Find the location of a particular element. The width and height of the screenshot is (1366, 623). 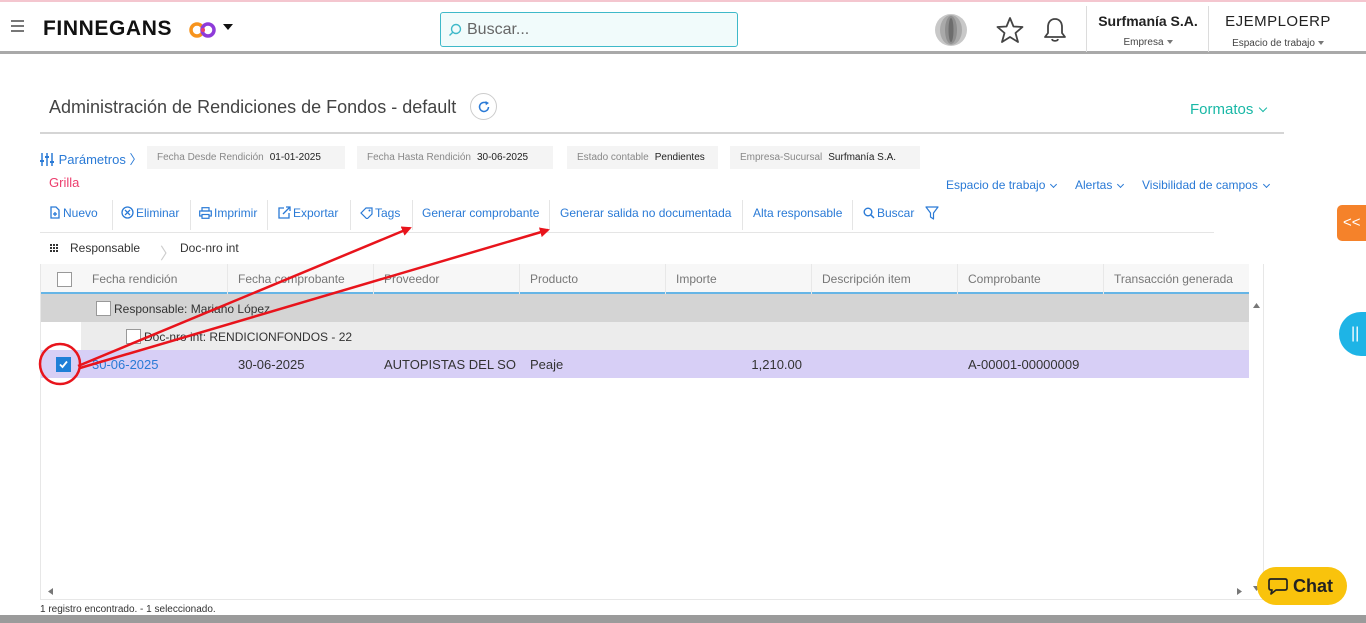

checkmark-icon is located at coordinates (63, 364).